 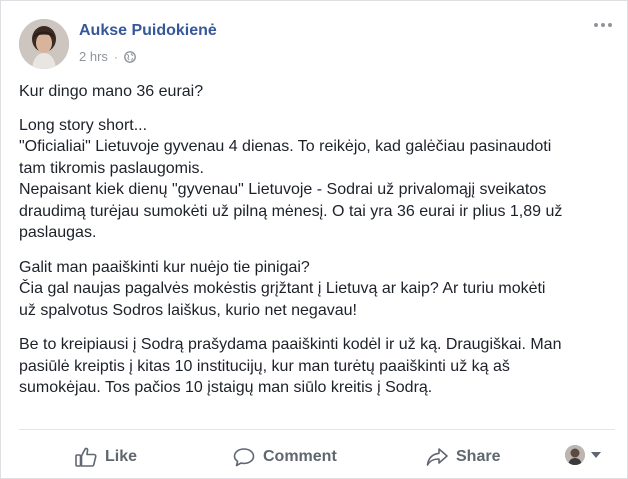 What do you see at coordinates (478, 456) in the screenshot?
I see `share-label: Share` at bounding box center [478, 456].